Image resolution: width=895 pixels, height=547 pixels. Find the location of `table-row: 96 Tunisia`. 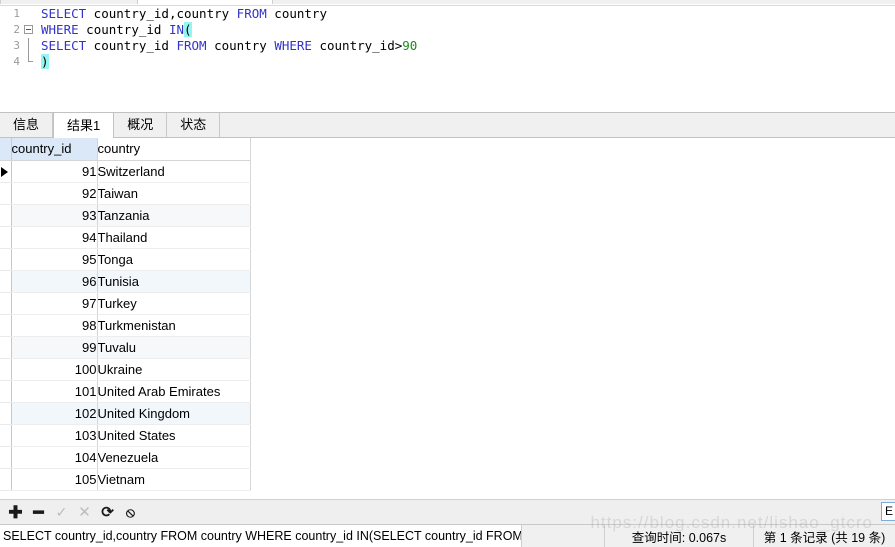

table-row: 96 Tunisia is located at coordinates (125, 281).